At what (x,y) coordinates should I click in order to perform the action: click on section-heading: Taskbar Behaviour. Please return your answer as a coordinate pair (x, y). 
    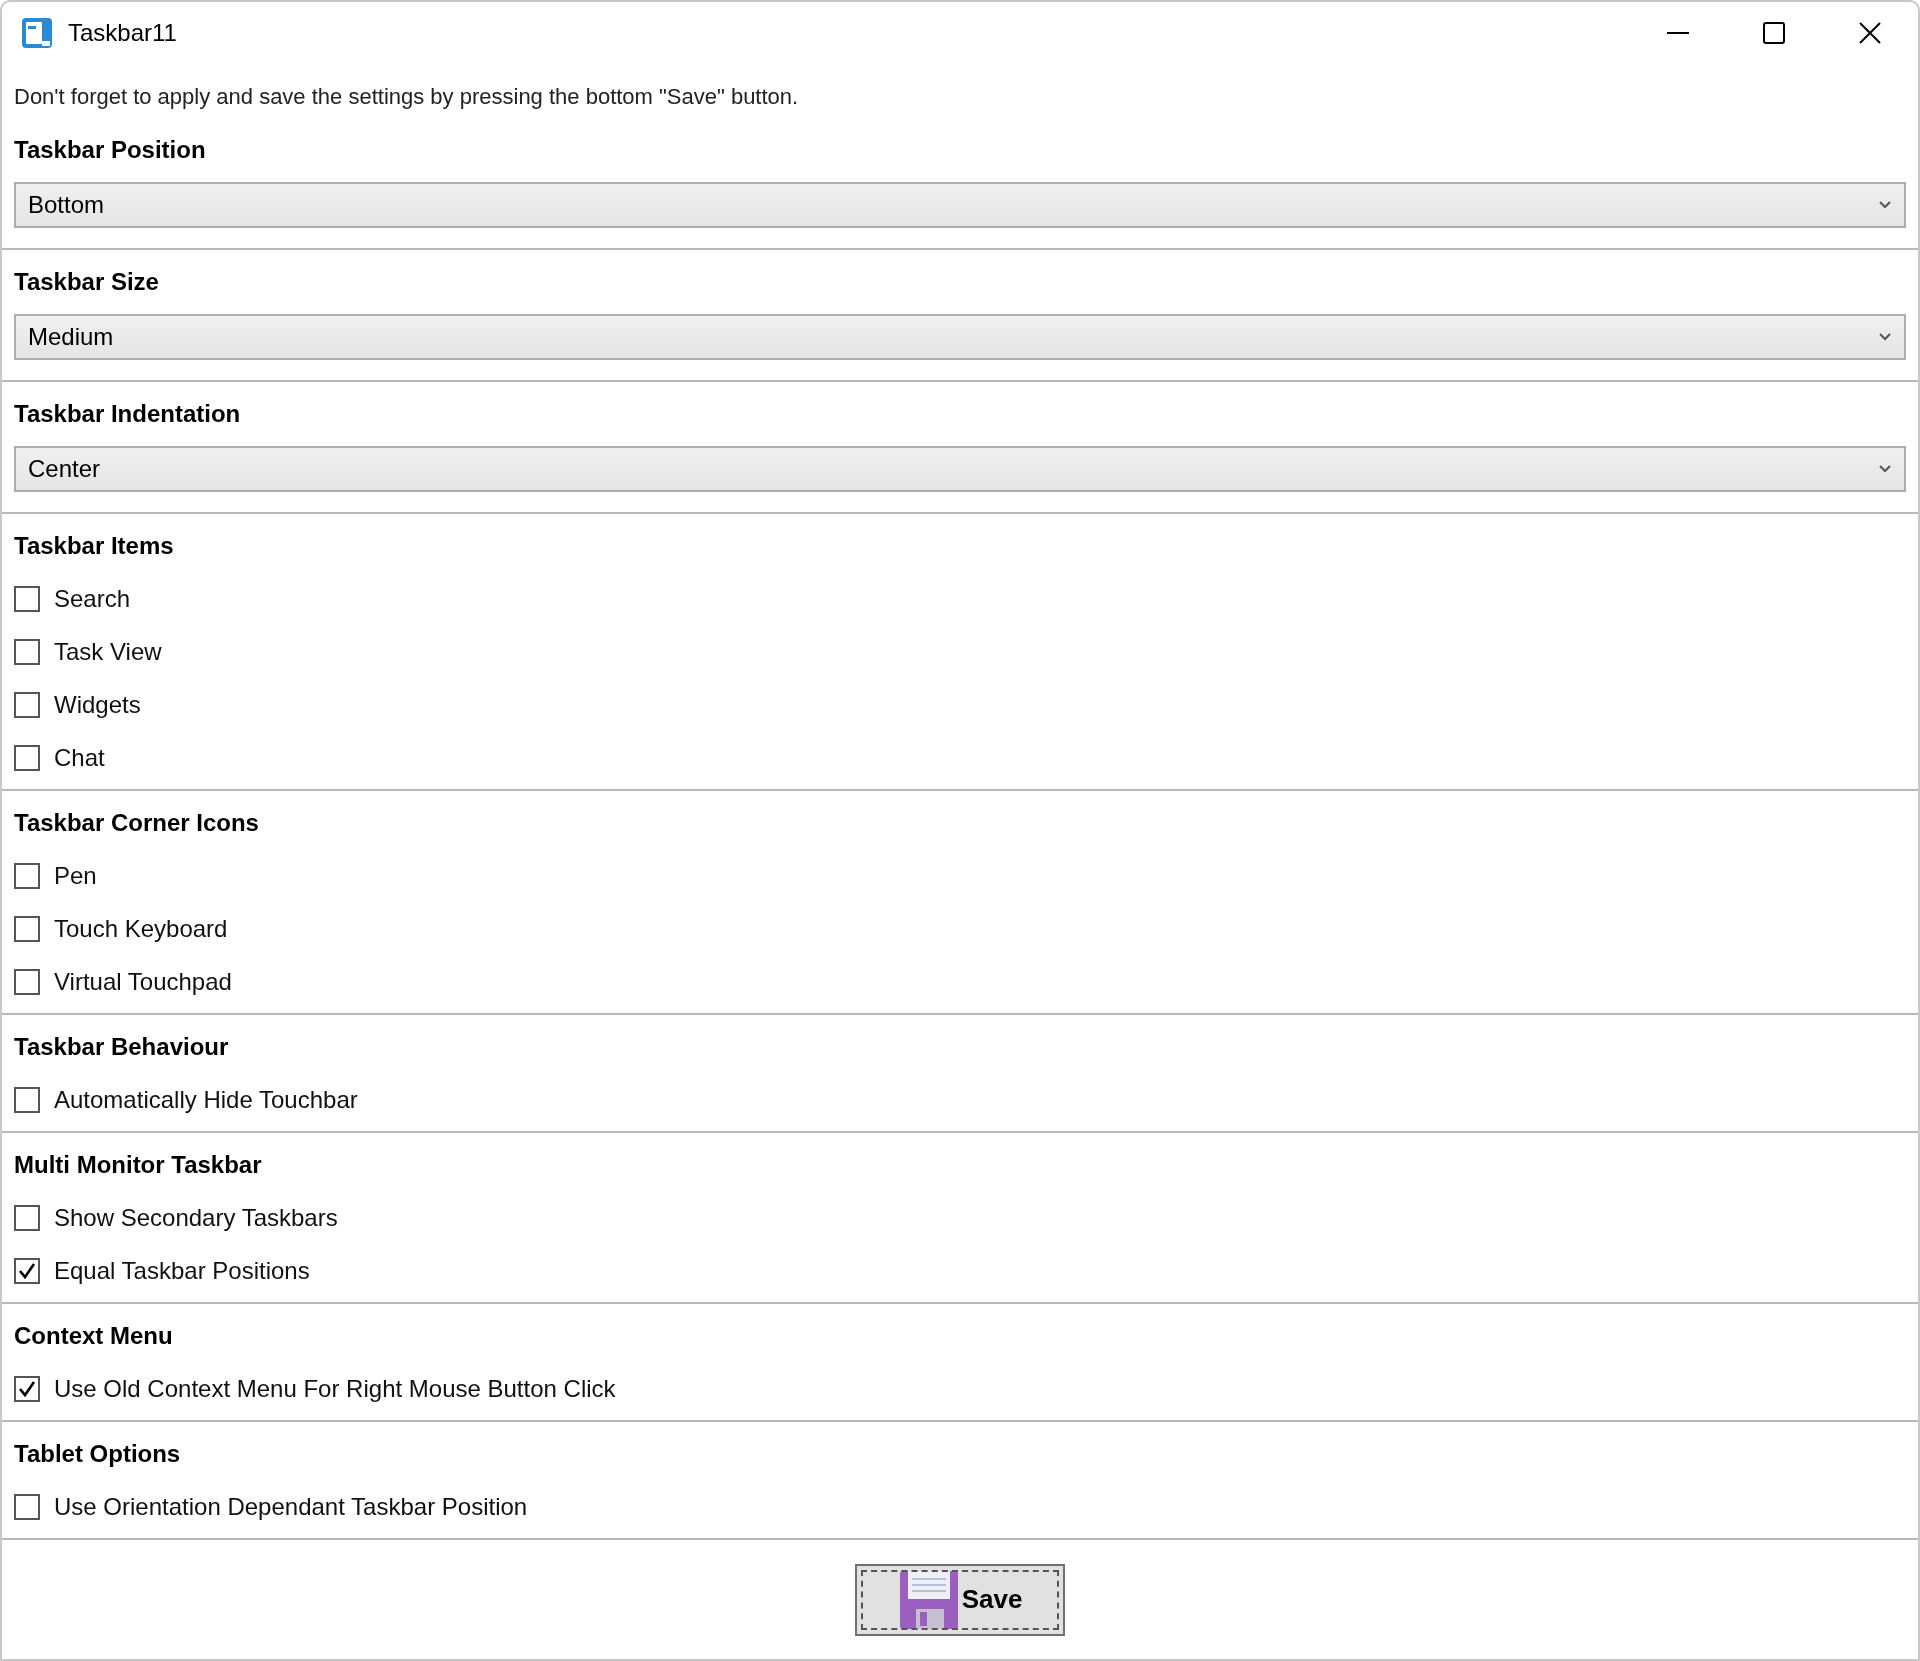
    Looking at the image, I should click on (121, 1047).